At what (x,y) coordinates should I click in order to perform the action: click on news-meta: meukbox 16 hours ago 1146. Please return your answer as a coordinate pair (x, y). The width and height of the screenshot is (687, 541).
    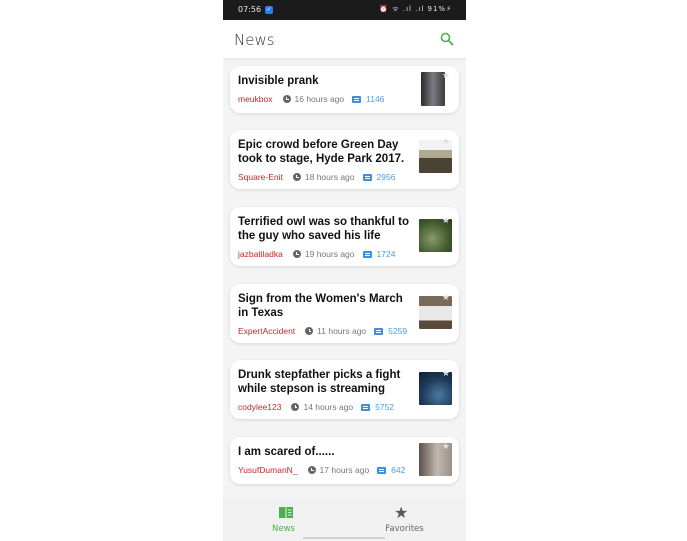
    Looking at the image, I should click on (311, 99).